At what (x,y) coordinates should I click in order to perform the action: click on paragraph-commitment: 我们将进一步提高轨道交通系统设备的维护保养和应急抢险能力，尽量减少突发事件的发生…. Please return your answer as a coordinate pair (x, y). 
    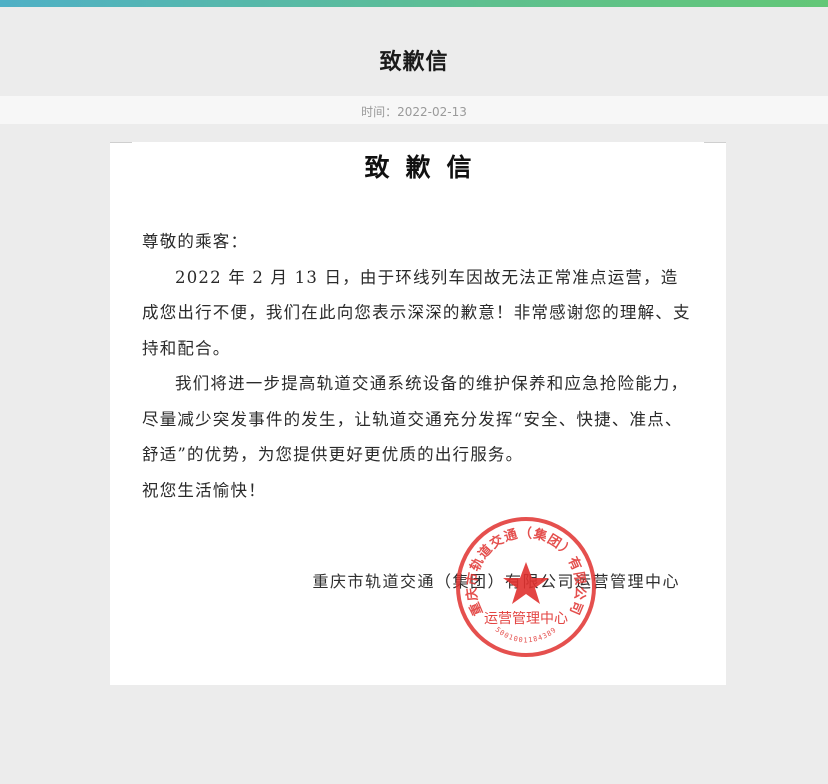
    Looking at the image, I should click on (415, 419).